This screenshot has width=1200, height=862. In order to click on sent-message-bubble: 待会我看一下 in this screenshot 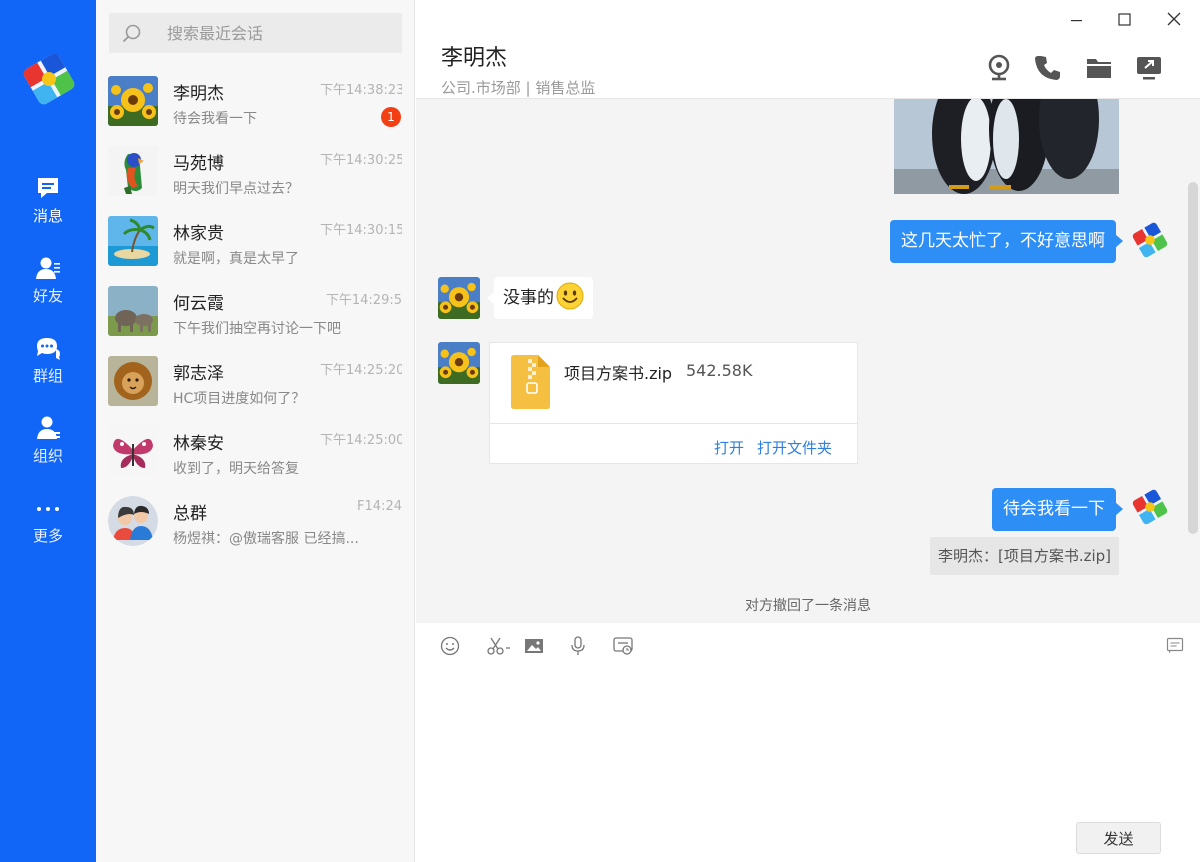, I will do `click(1057, 509)`.